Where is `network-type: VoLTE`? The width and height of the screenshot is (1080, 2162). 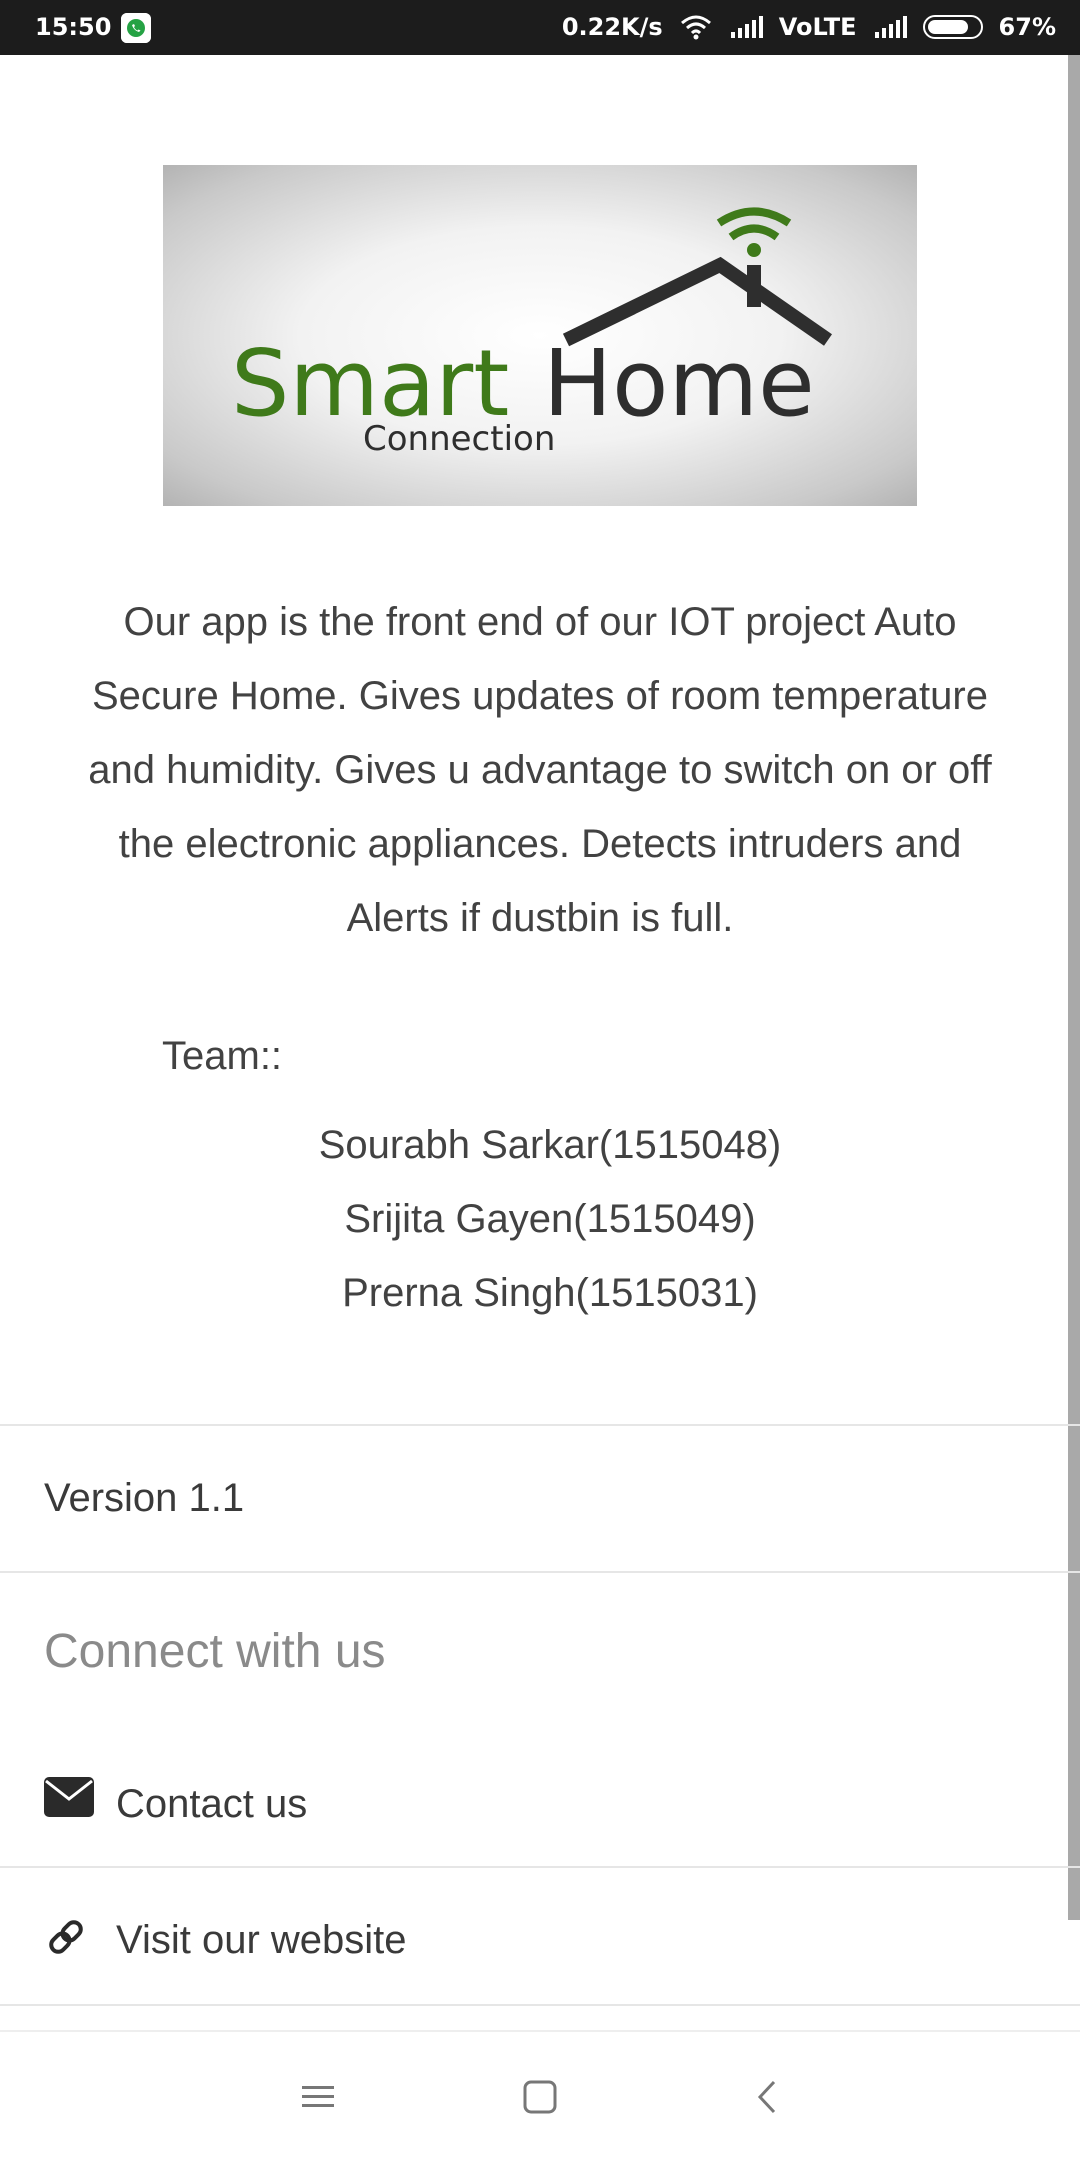 network-type: VoLTE is located at coordinates (817, 27).